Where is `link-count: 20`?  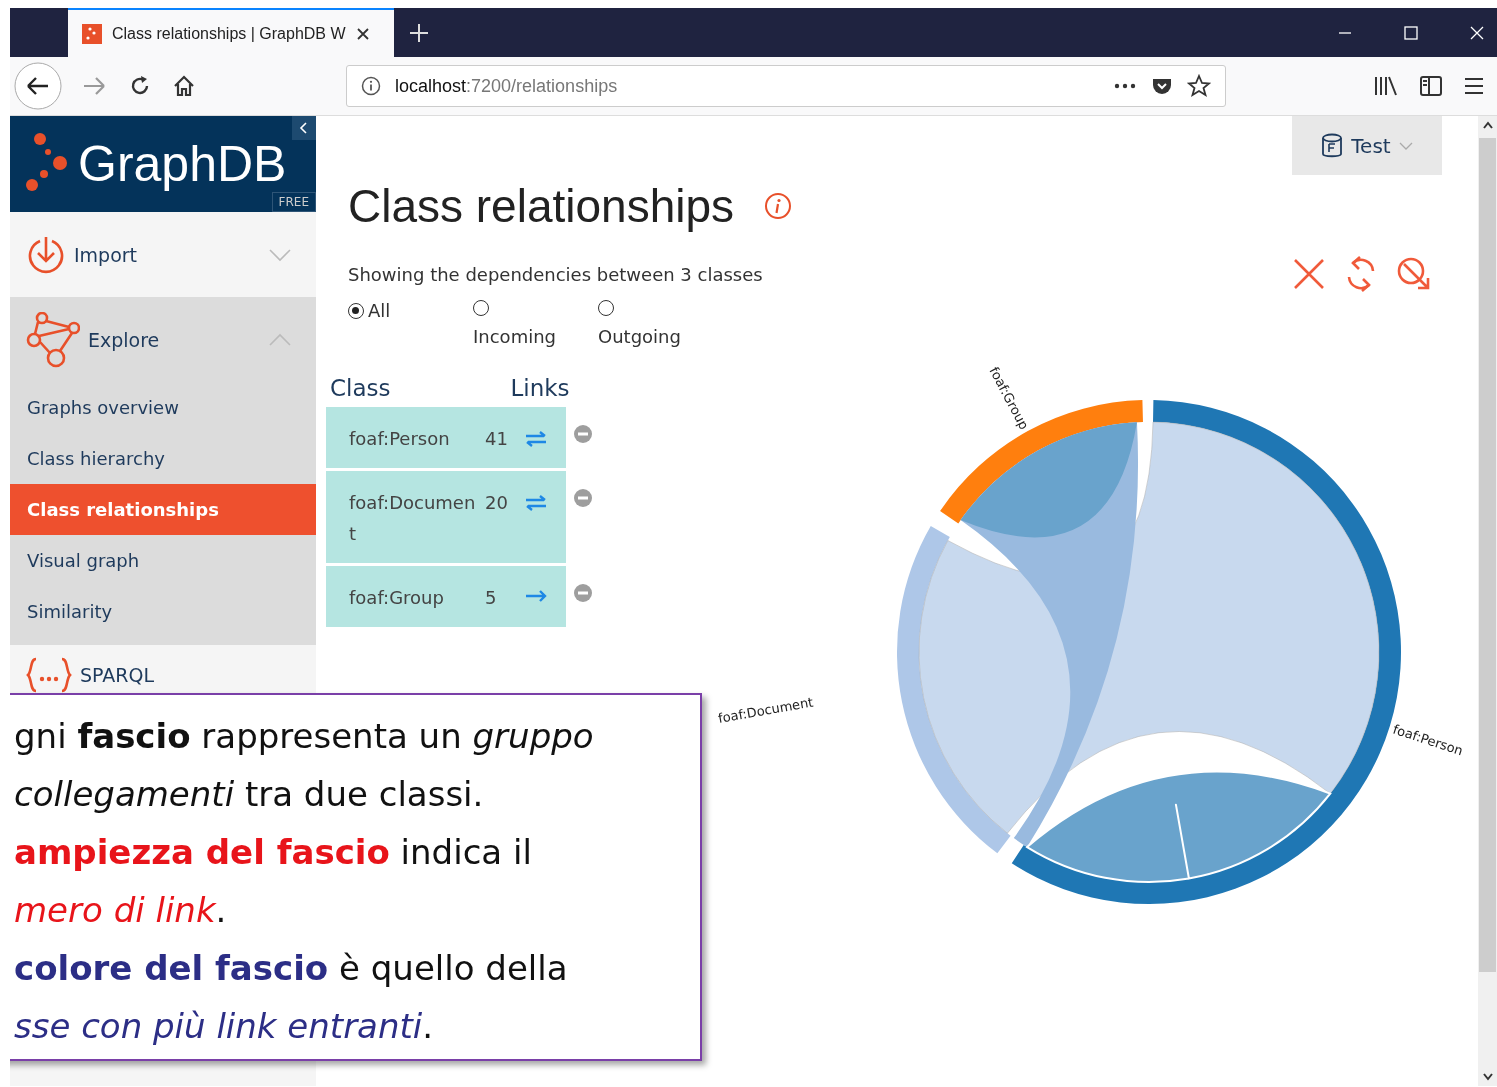
link-count: 20 is located at coordinates (497, 503).